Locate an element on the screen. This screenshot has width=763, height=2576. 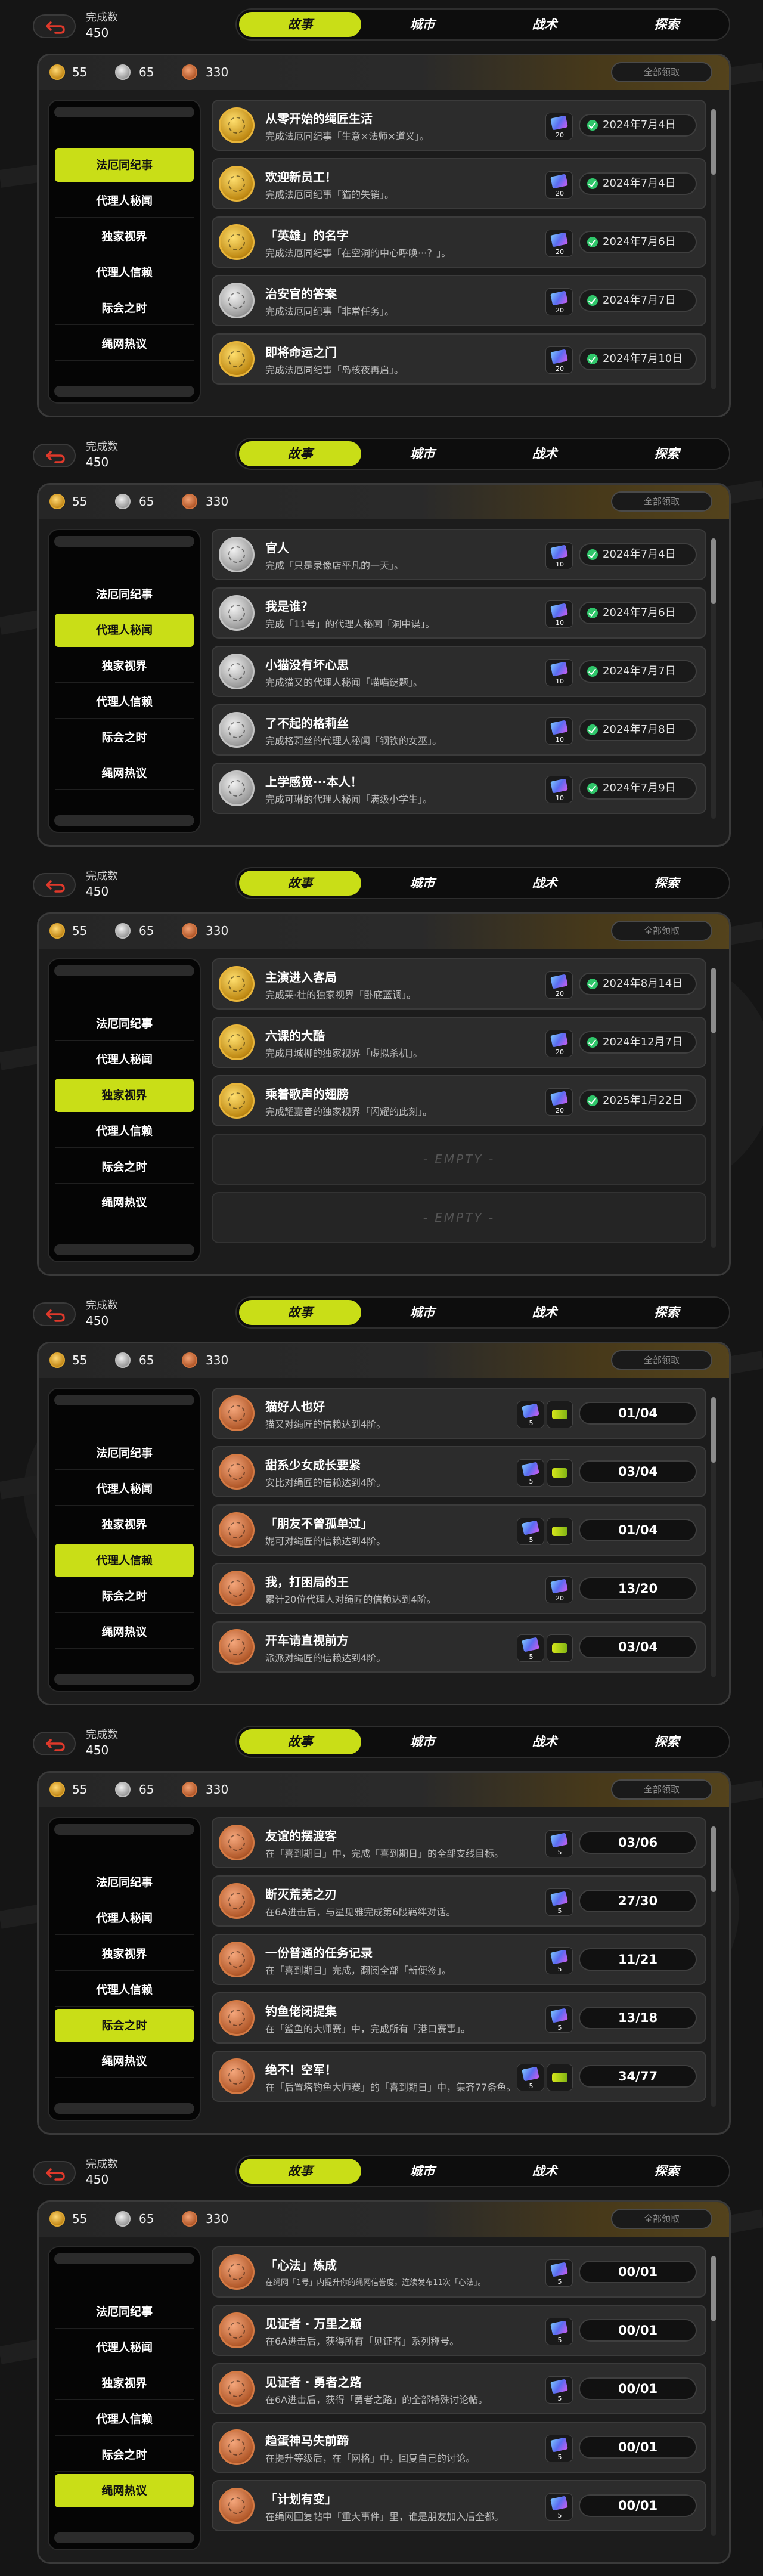
achievement-row: 主演进入客局 完成莱·杜的独家视界「卧底蓝调」。 20 2024年8月14日 is located at coordinates (459, 984).